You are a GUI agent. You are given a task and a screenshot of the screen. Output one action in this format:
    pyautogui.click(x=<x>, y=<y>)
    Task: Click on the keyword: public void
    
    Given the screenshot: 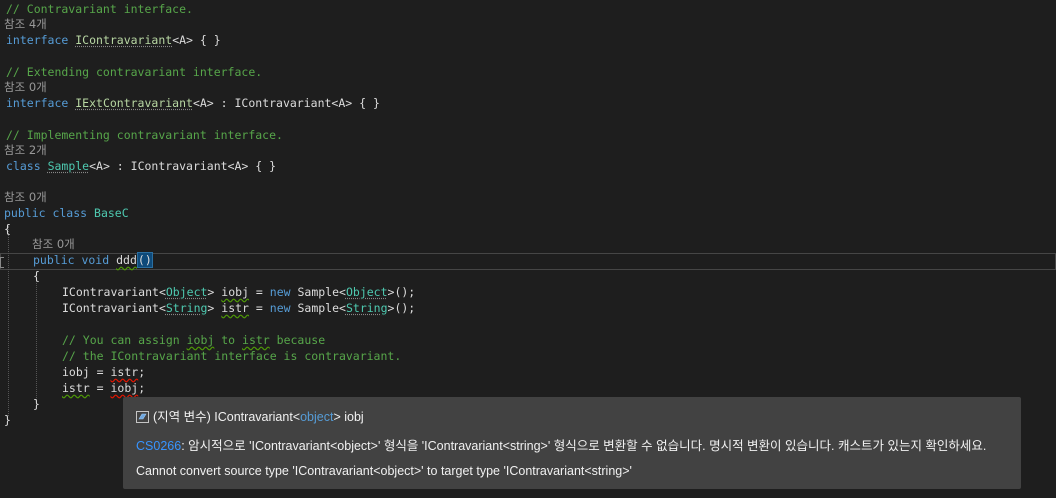 What is the action you would take?
    pyautogui.click(x=71, y=260)
    